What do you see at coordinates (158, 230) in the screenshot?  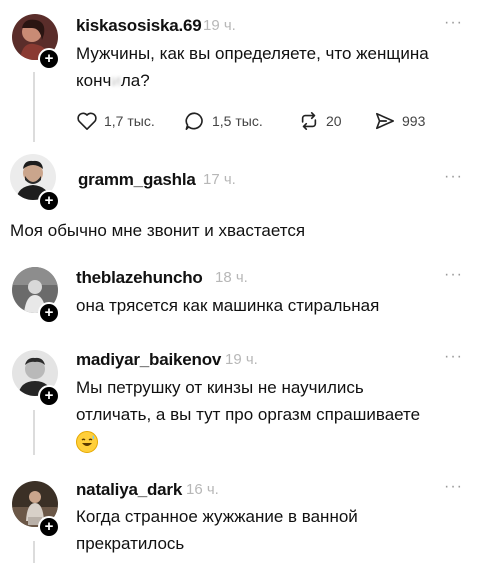 I see `post-text: Моя обычно мне звонит и хвастается` at bounding box center [158, 230].